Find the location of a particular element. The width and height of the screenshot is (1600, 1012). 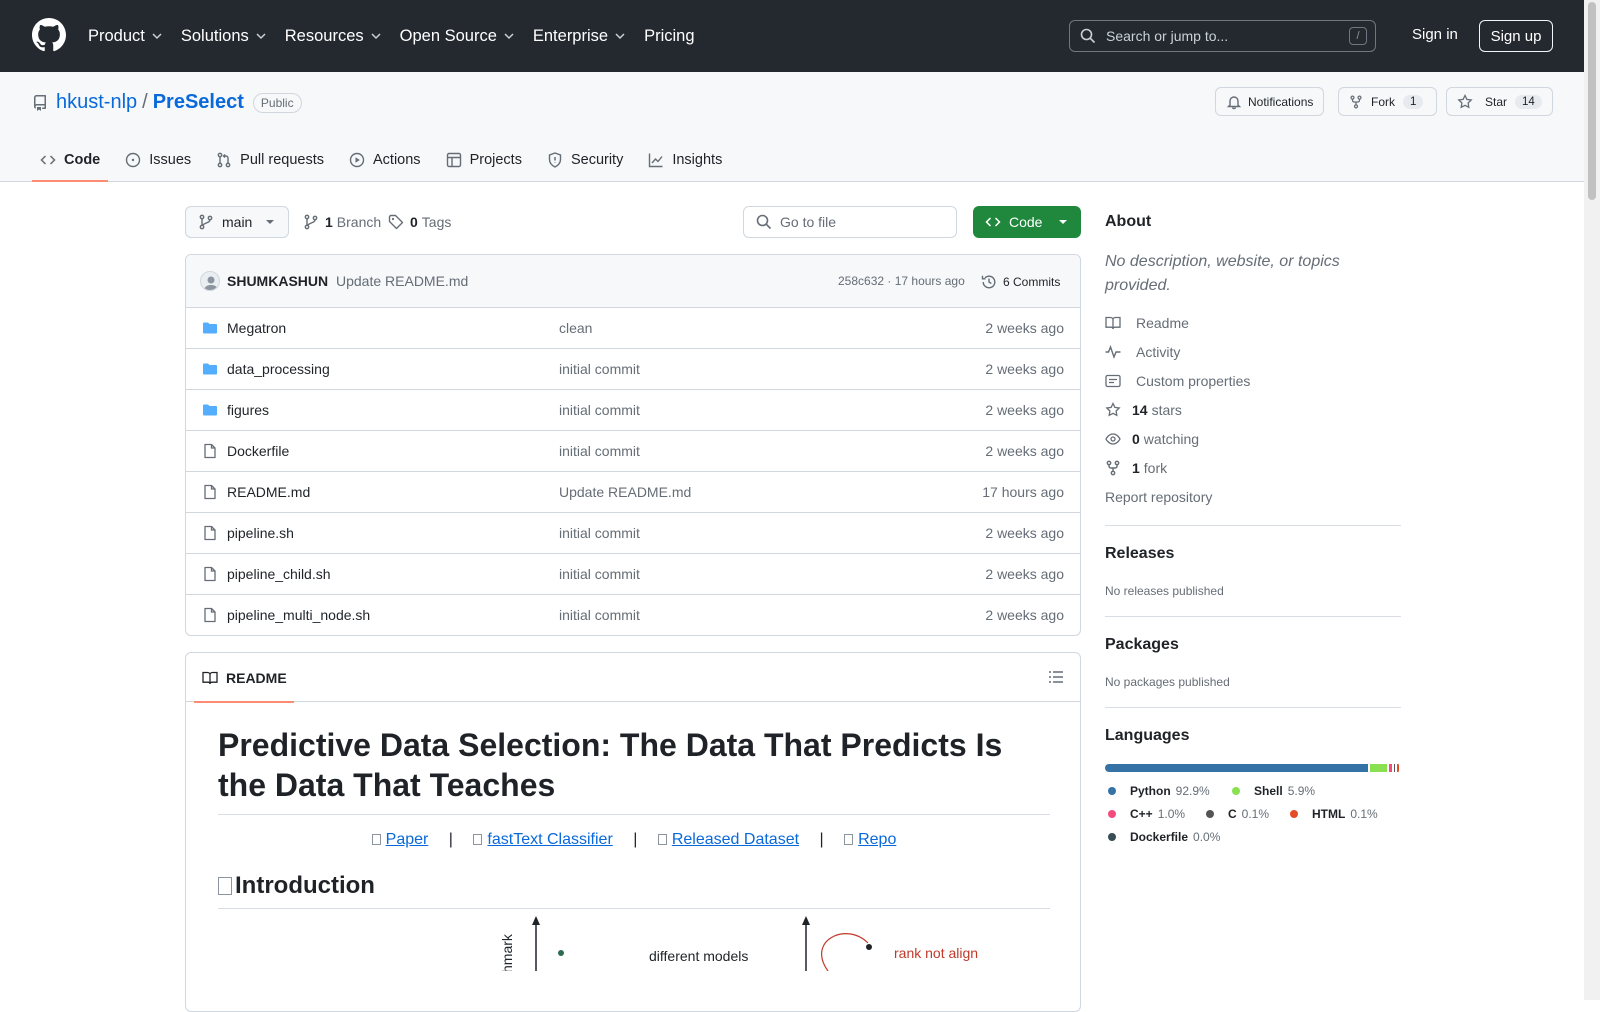

tab-insights: Insights is located at coordinates (685, 160).